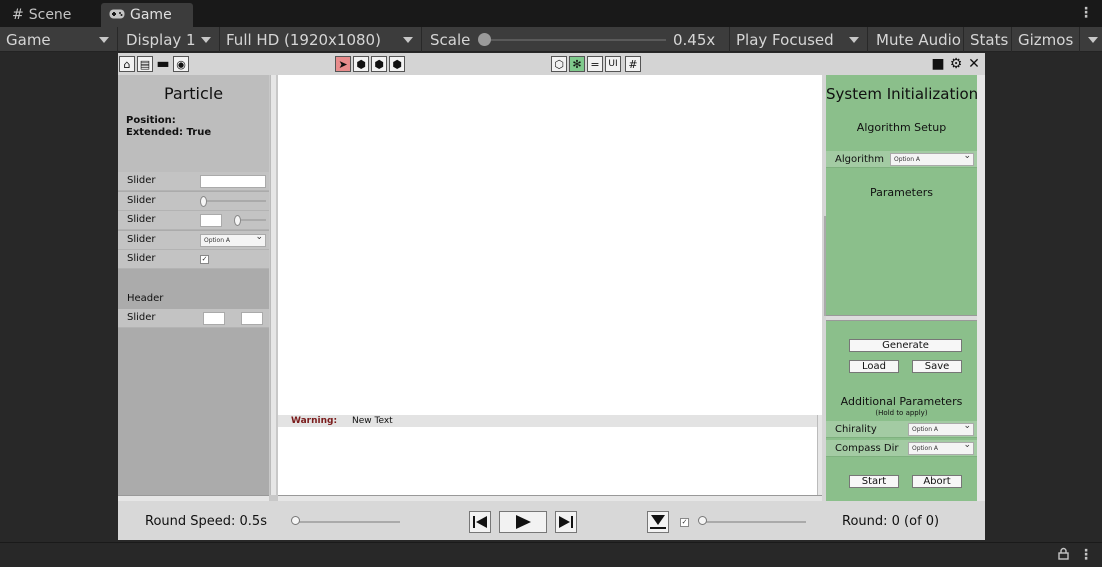 The width and height of the screenshot is (1102, 567). What do you see at coordinates (193, 93) in the screenshot?
I see `particle-panel-title: Particle` at bounding box center [193, 93].